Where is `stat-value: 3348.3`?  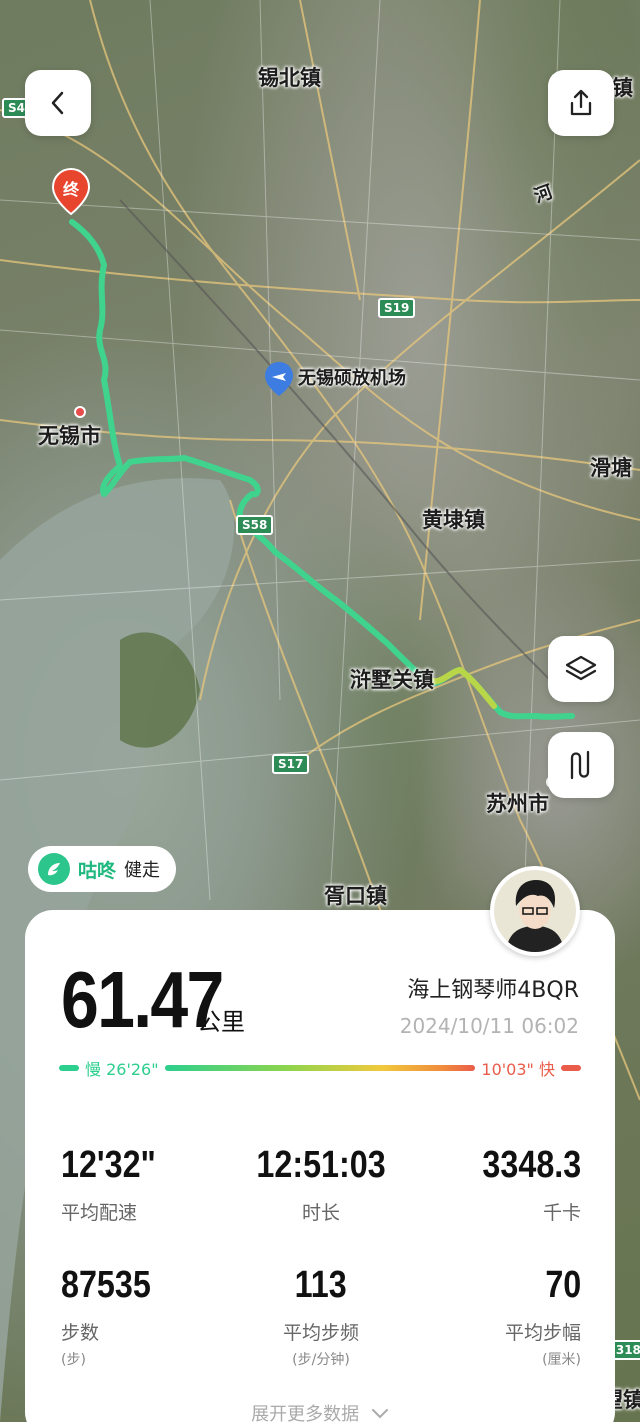
stat-value: 3348.3 is located at coordinates (531, 1165).